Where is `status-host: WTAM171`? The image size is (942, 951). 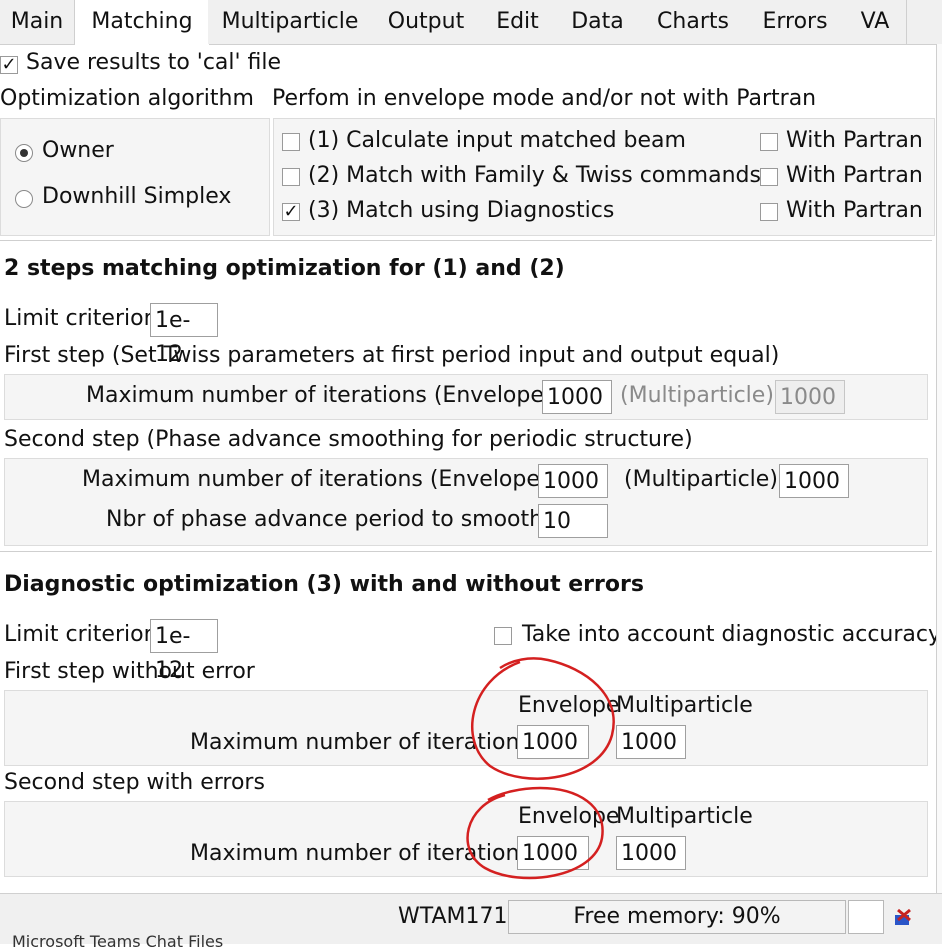 status-host: WTAM171 is located at coordinates (453, 916).